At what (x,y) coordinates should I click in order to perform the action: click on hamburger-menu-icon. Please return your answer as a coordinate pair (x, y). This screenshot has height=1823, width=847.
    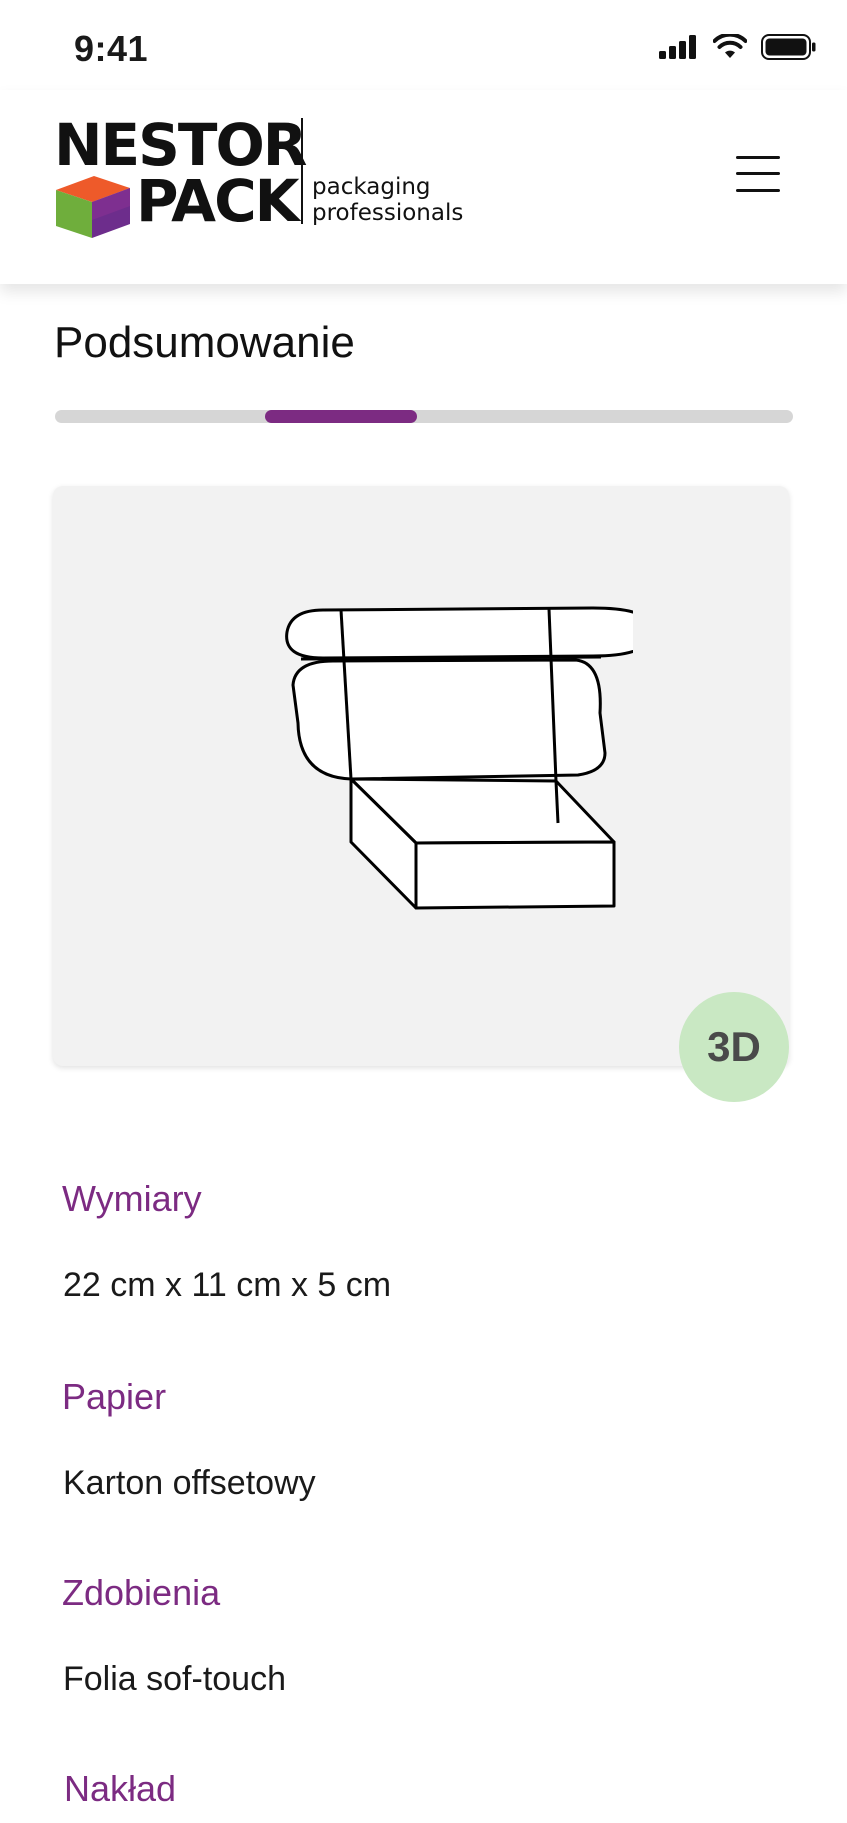
    Looking at the image, I should click on (757, 174).